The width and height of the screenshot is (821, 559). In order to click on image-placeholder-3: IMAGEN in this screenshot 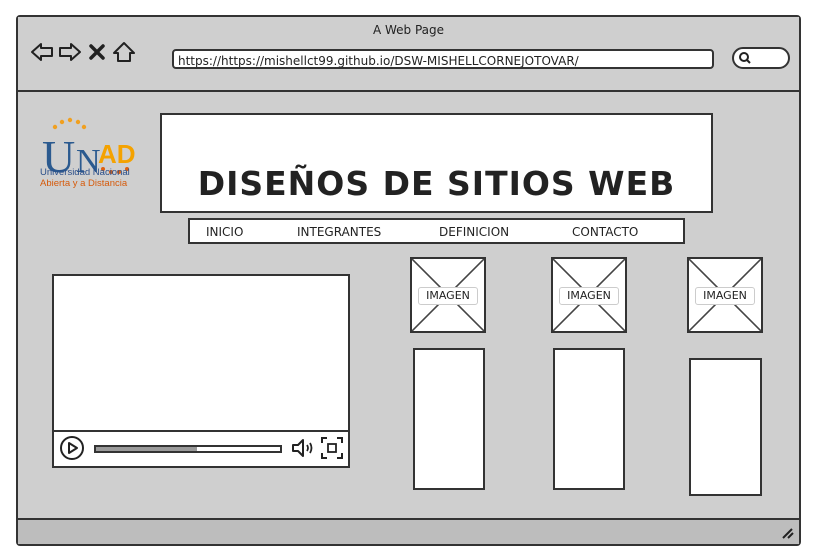, I will do `click(725, 295)`.